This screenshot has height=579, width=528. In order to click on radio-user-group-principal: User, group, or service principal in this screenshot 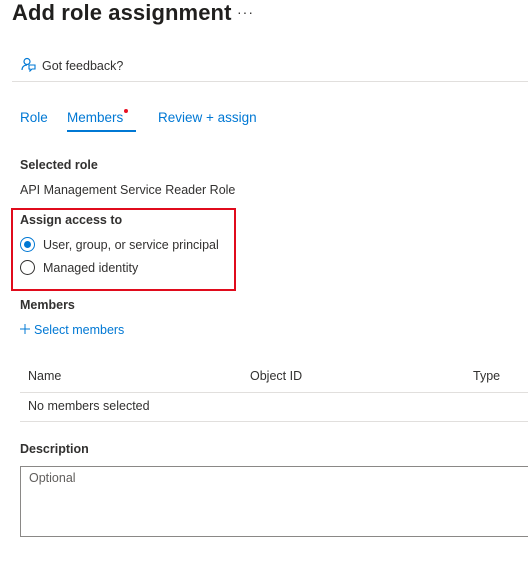, I will do `click(119, 244)`.